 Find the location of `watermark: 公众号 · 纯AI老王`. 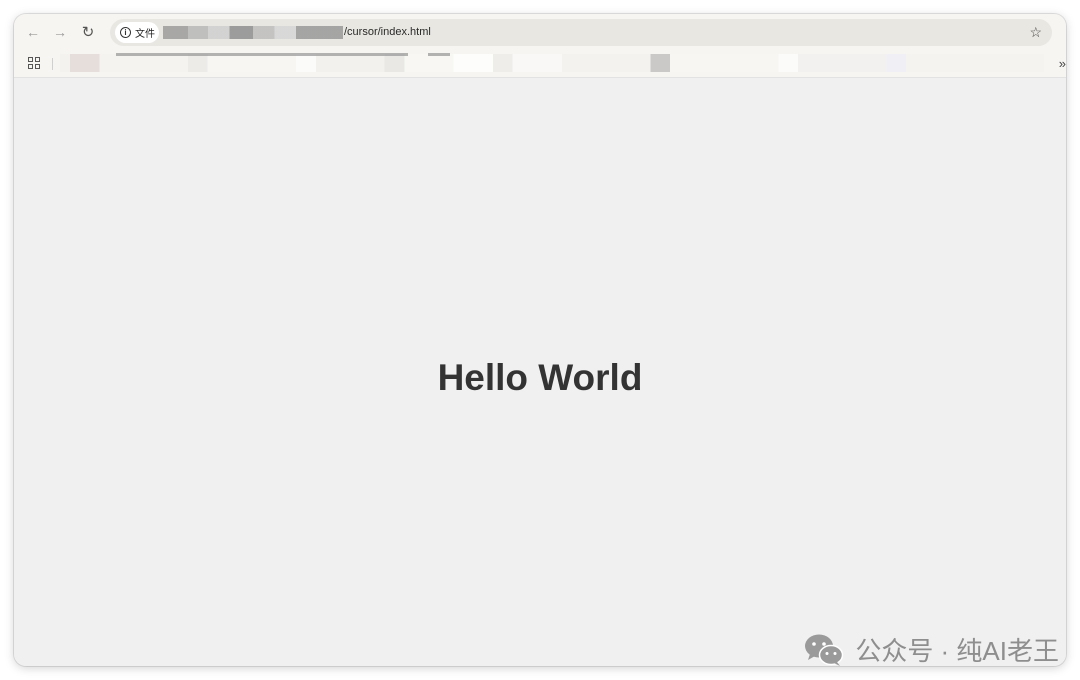

watermark: 公众号 · 纯AI老王 is located at coordinates (931, 649).